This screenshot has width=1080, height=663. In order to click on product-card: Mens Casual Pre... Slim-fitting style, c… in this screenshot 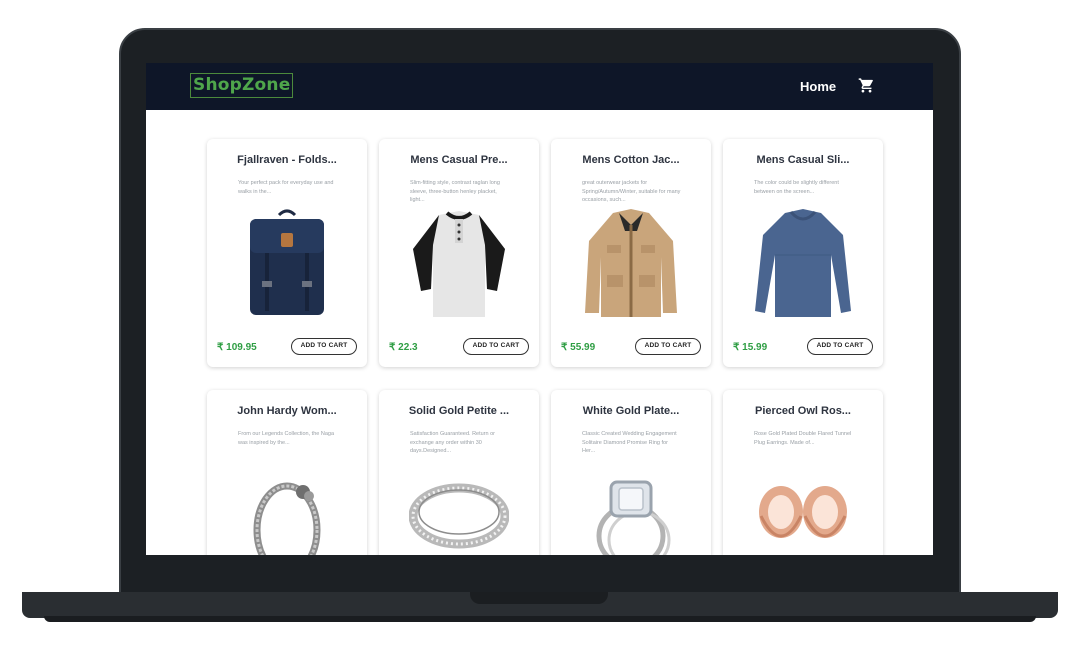, I will do `click(459, 253)`.